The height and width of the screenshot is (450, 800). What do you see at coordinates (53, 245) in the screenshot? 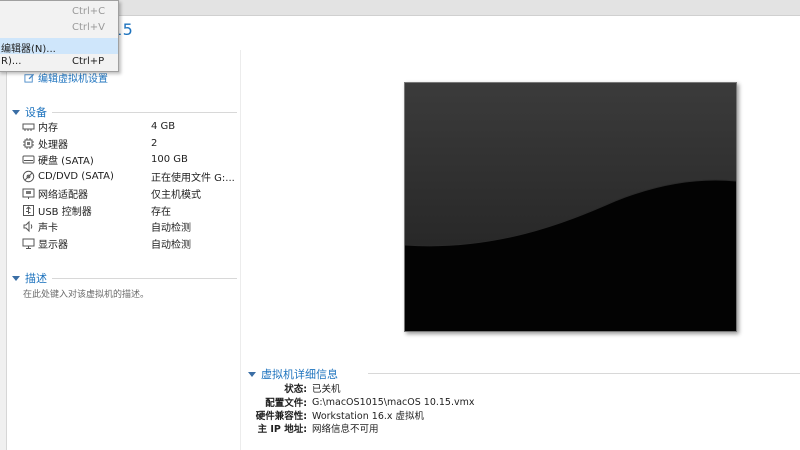
I see `device-name: 显示器` at bounding box center [53, 245].